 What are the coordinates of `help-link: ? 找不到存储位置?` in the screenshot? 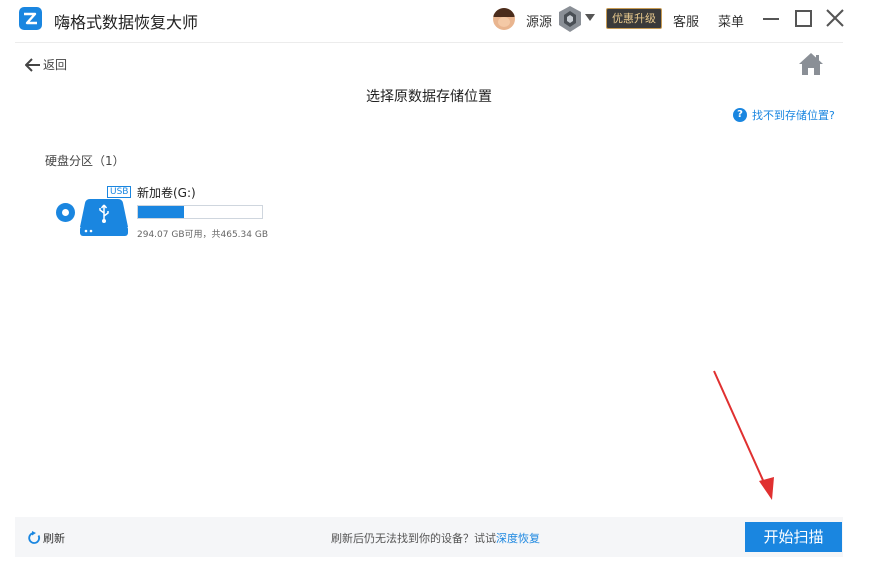 It's located at (784, 115).